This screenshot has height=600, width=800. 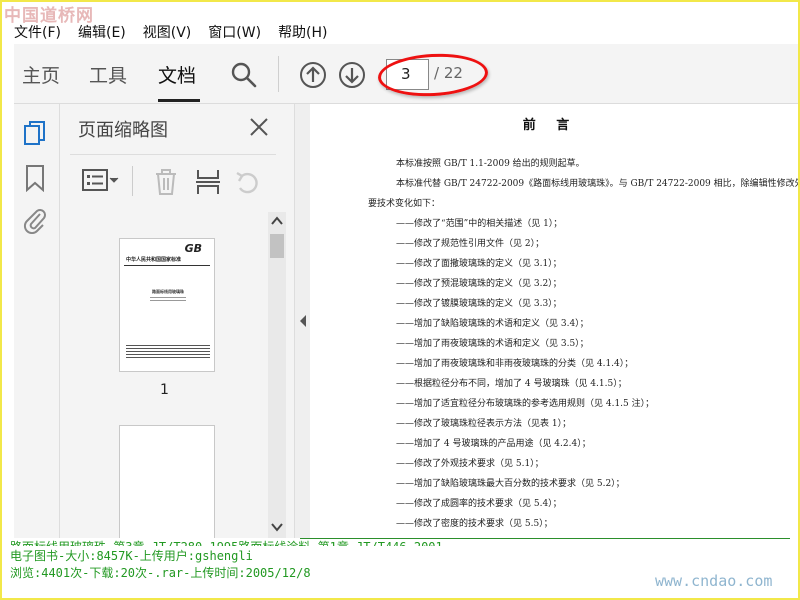 I want to click on toolbar-divider, so click(x=278, y=74).